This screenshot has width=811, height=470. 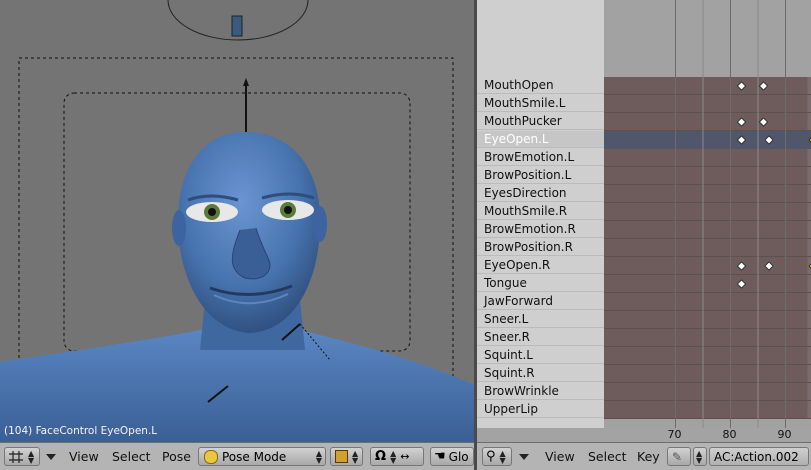 What do you see at coordinates (540, 409) in the screenshot?
I see `channel-upperlip: UpperLip` at bounding box center [540, 409].